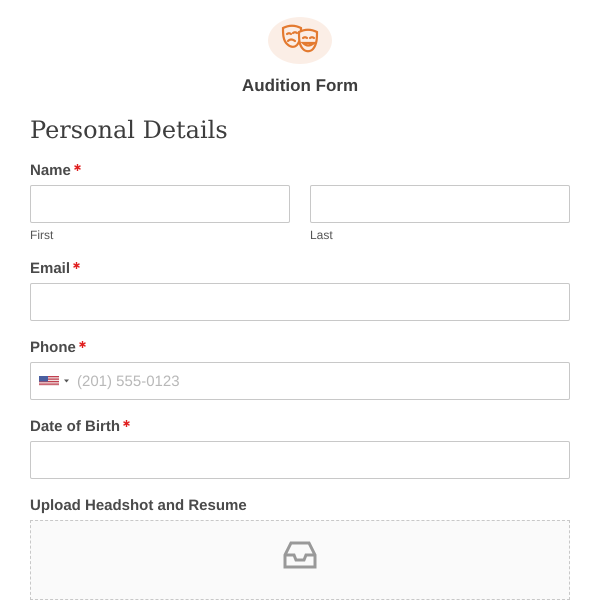 This screenshot has width=600, height=600. Describe the element at coordinates (300, 381) in the screenshot. I see `phone-field: (201) 555-0123` at that location.